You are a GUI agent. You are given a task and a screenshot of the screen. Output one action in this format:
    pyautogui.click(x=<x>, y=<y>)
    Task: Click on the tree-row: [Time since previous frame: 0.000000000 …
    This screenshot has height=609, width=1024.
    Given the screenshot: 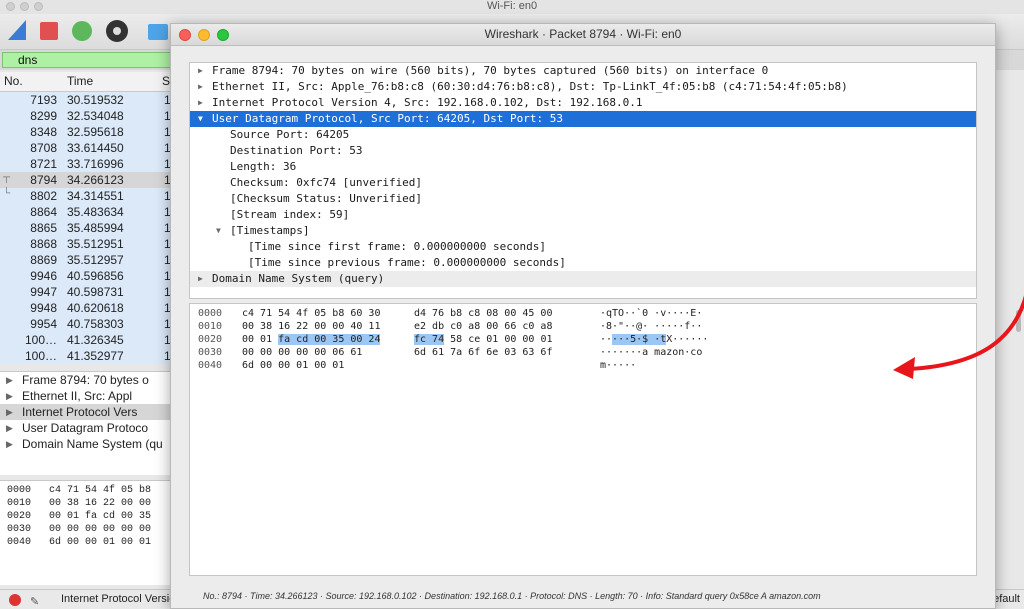 What is the action you would take?
    pyautogui.click(x=583, y=263)
    